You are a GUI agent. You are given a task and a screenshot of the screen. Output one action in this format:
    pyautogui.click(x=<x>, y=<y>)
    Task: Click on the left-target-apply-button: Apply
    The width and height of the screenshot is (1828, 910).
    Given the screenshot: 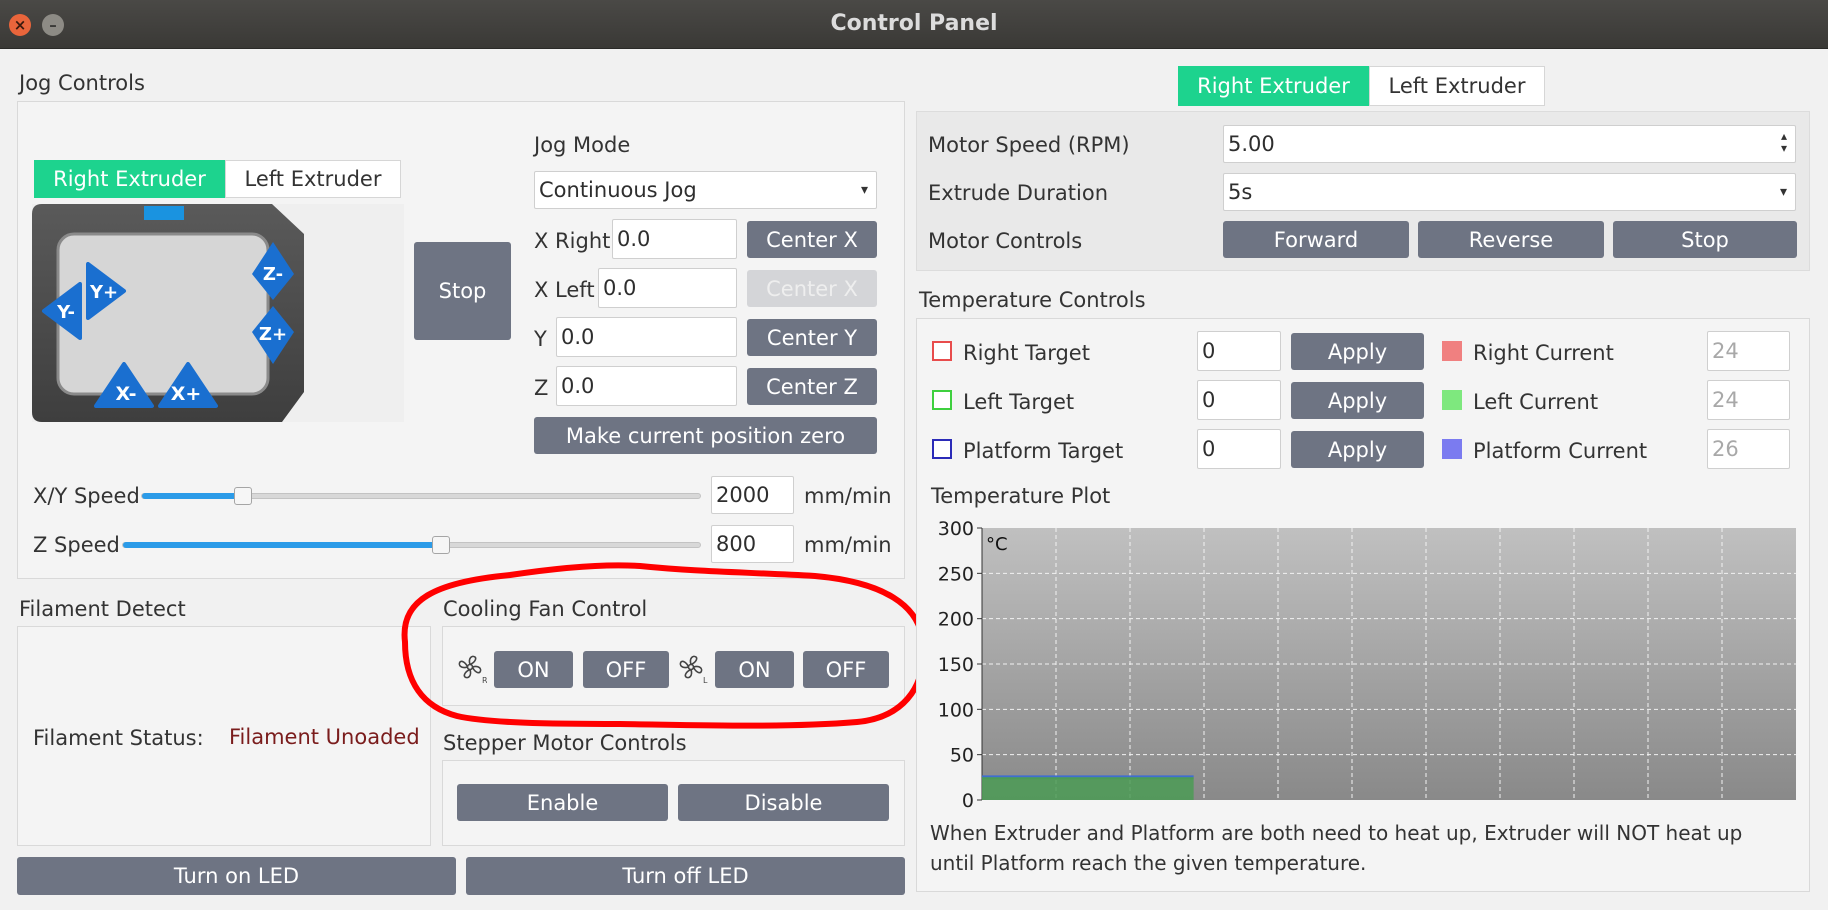 What is the action you would take?
    pyautogui.click(x=1357, y=400)
    